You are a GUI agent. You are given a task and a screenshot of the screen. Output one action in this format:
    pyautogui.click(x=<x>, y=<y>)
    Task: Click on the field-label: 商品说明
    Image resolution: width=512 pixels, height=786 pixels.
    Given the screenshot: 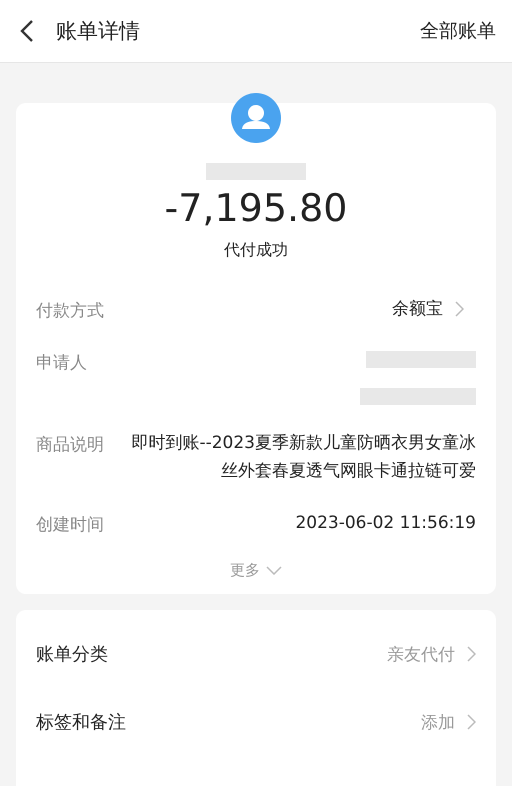 What is the action you would take?
    pyautogui.click(x=70, y=445)
    